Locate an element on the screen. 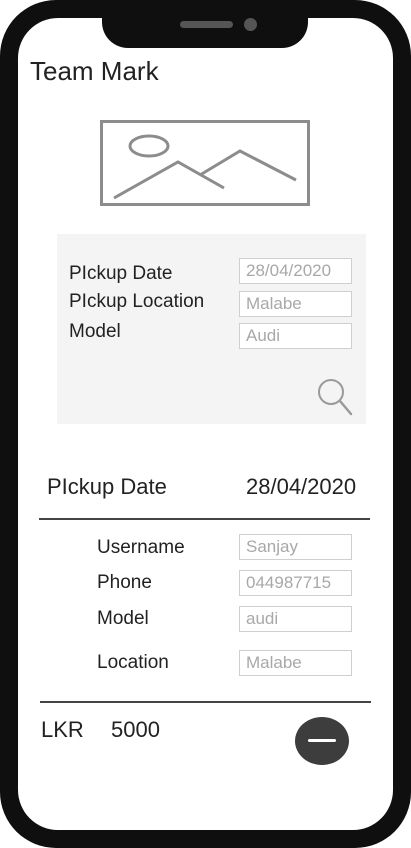 This screenshot has width=411, height=848. phone-input: 044987715 is located at coordinates (295, 583).